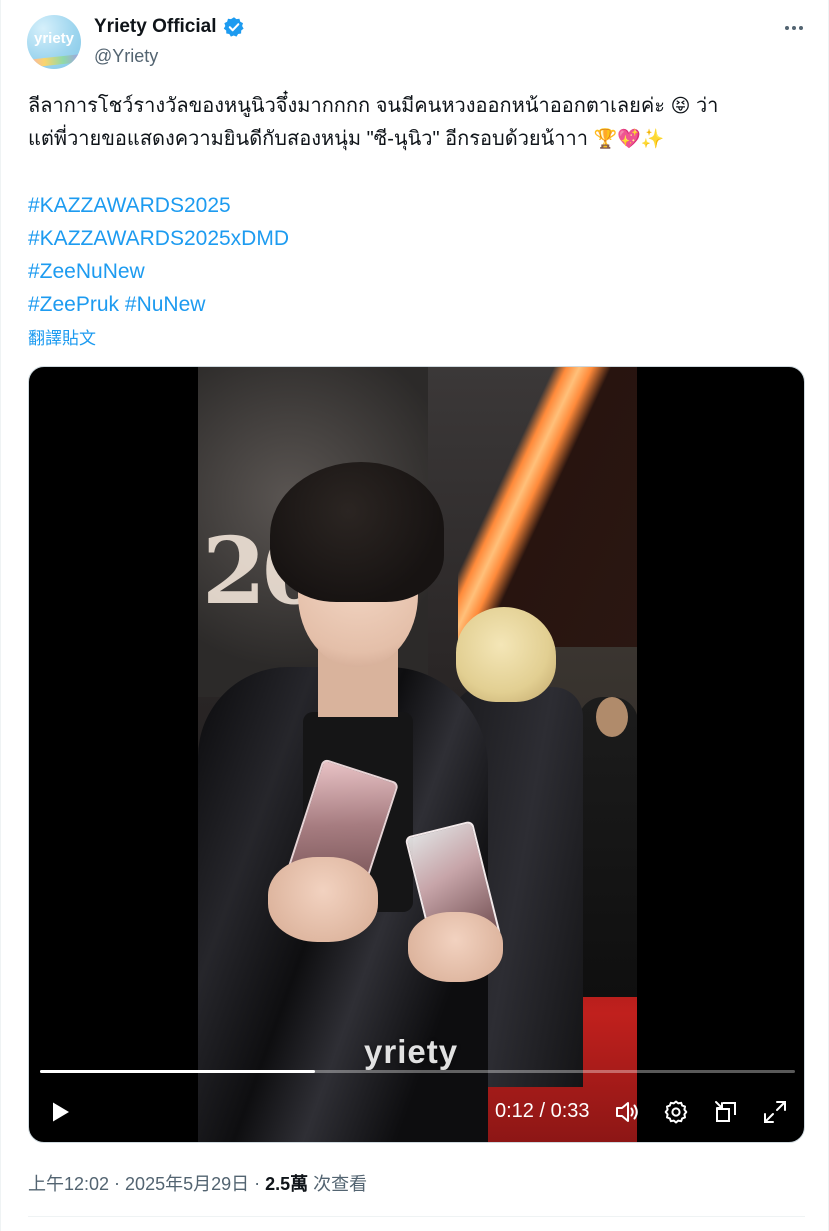 This screenshot has height=1231, width=829. I want to click on fullscreen-icon, so click(775, 1112).